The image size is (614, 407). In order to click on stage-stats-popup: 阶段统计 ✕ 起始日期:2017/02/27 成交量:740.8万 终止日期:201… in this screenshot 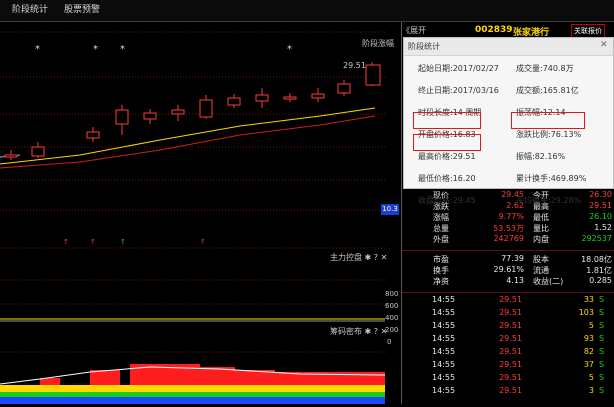, I will do `click(508, 121)`.